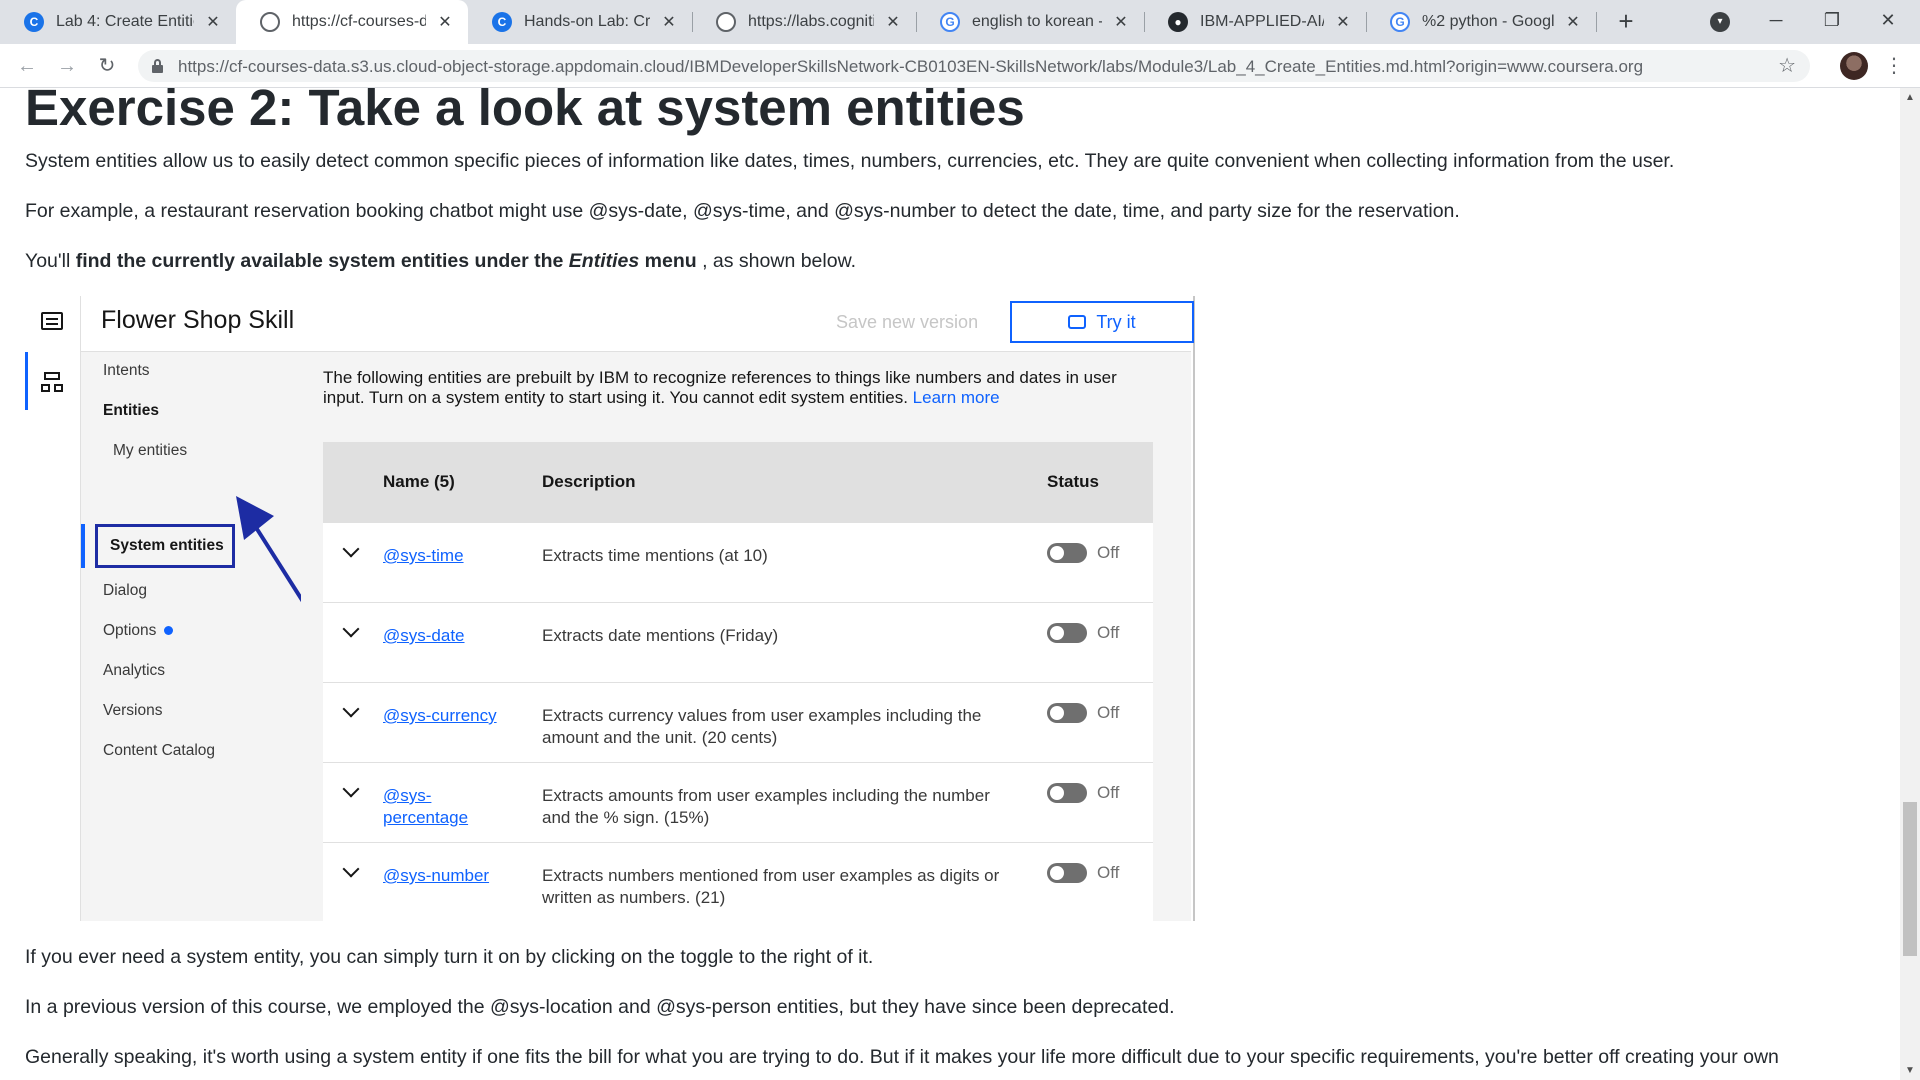 The width and height of the screenshot is (1920, 1080). Describe the element at coordinates (125, 21) in the screenshot. I see `tab-title: Lab 4: Create Entities` at that location.